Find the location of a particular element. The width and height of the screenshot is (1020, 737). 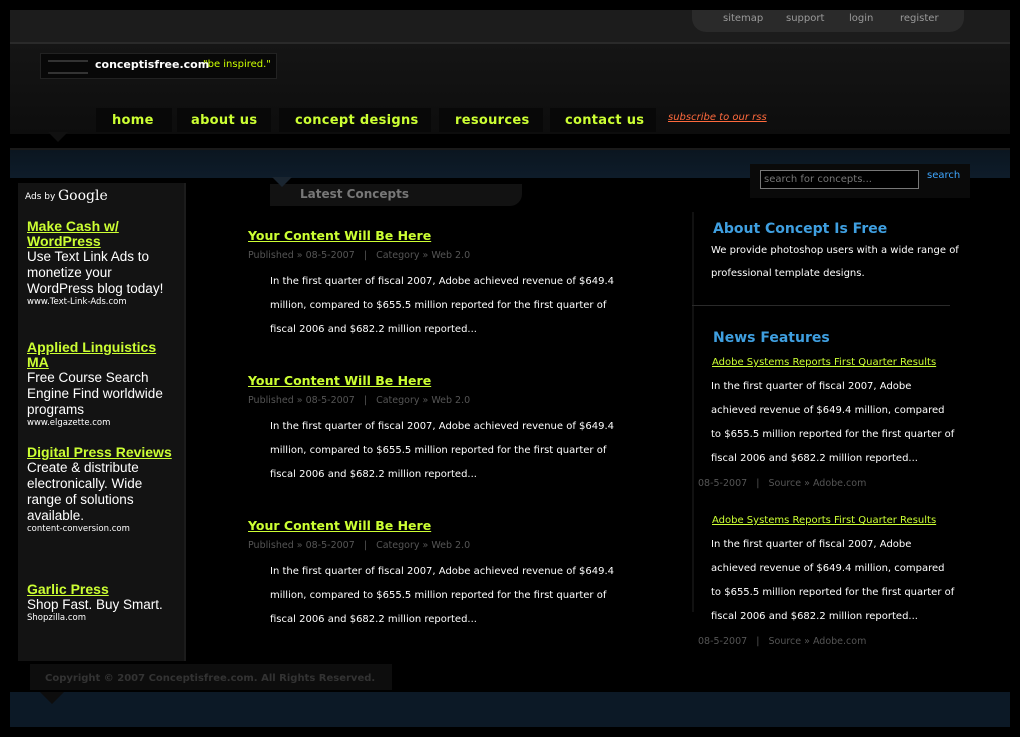

logo-tagline: "be inspired." is located at coordinates (237, 64).